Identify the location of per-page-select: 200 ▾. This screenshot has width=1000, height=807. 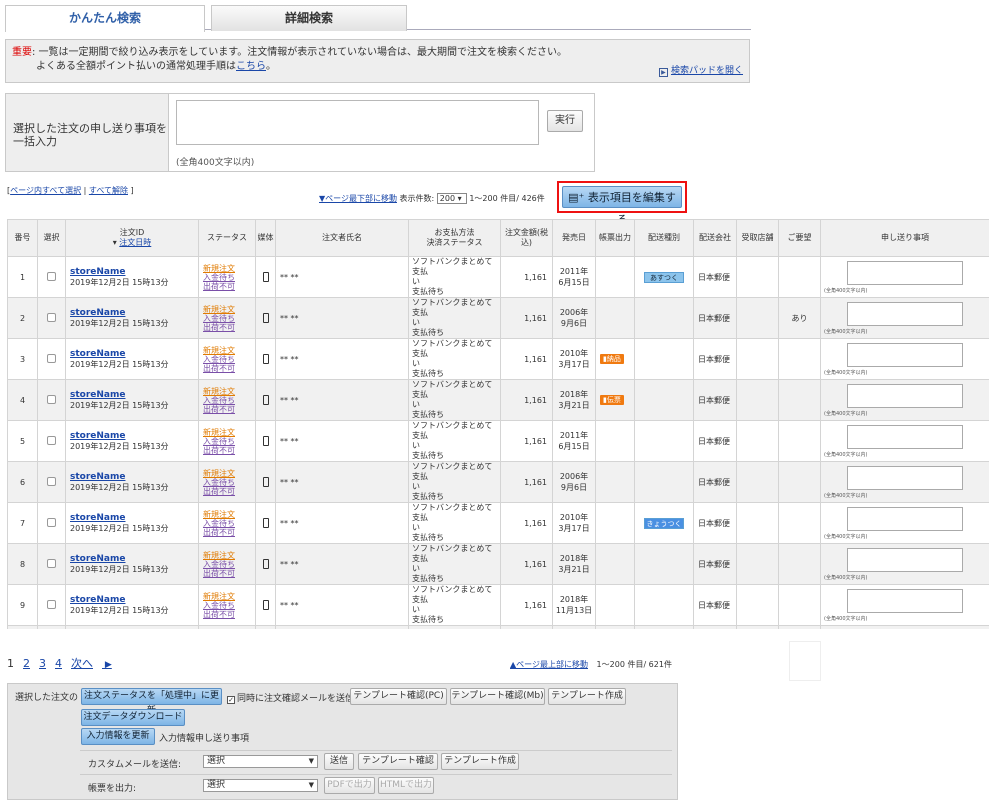
(451, 198).